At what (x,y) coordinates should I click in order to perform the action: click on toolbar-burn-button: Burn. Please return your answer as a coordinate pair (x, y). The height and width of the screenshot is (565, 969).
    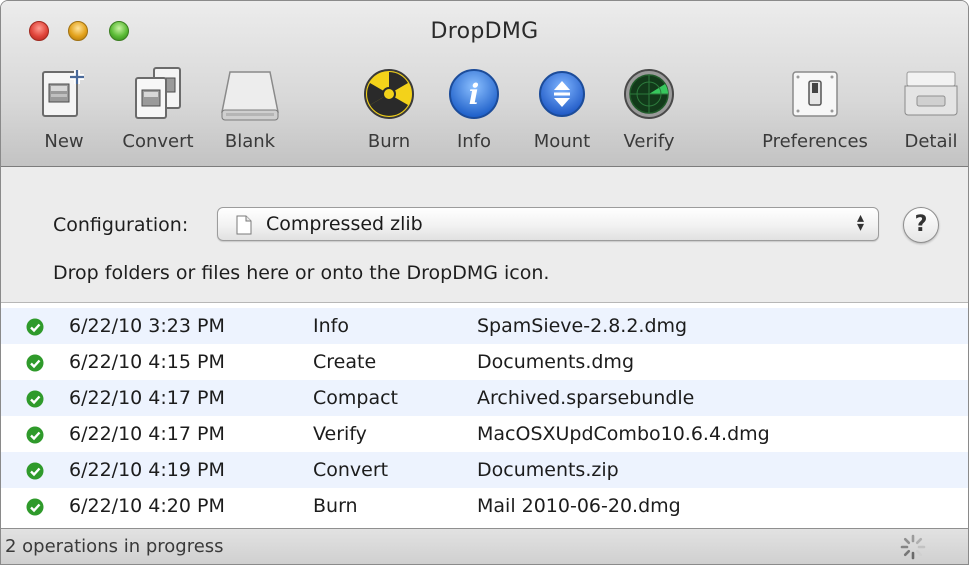
    Looking at the image, I should click on (389, 106).